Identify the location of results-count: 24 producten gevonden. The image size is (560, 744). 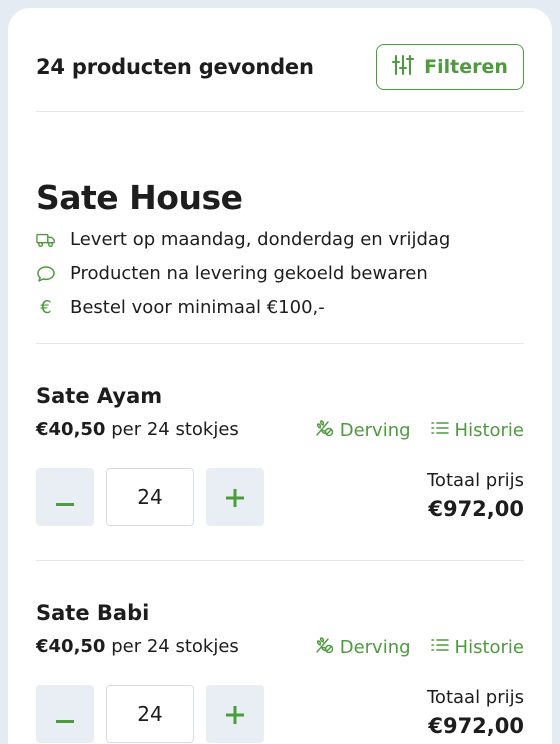
(175, 67).